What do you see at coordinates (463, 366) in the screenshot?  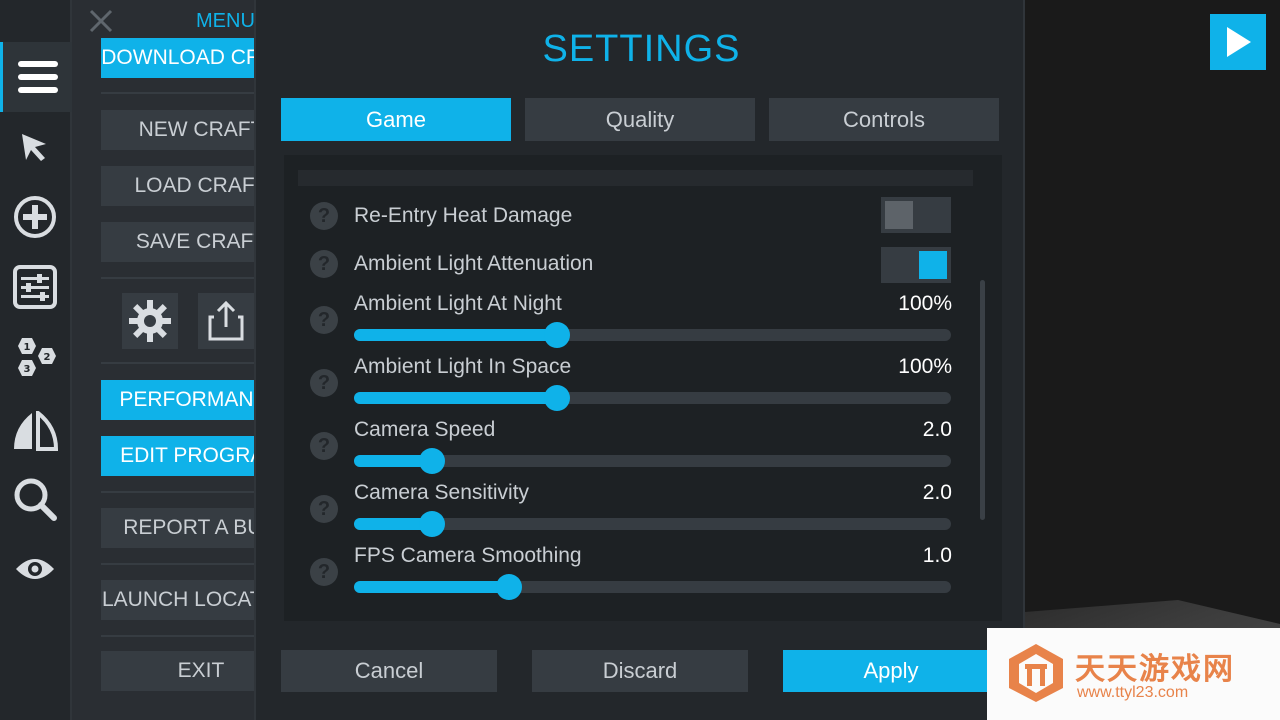 I see `setting-label: Ambient Light In Space` at bounding box center [463, 366].